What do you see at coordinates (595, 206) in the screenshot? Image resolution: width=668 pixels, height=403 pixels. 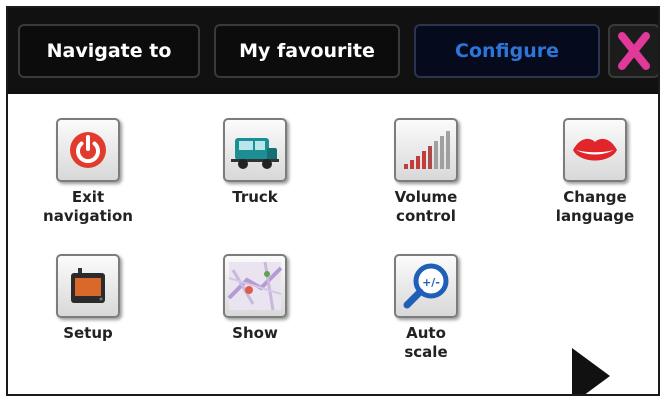 I see `menu-item-label: Change language` at bounding box center [595, 206].